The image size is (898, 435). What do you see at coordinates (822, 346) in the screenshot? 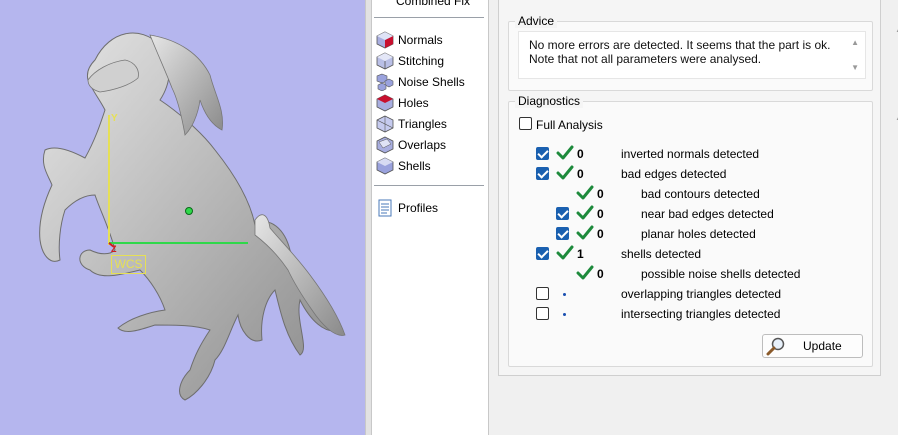
I see `update-button-label: Update` at bounding box center [822, 346].